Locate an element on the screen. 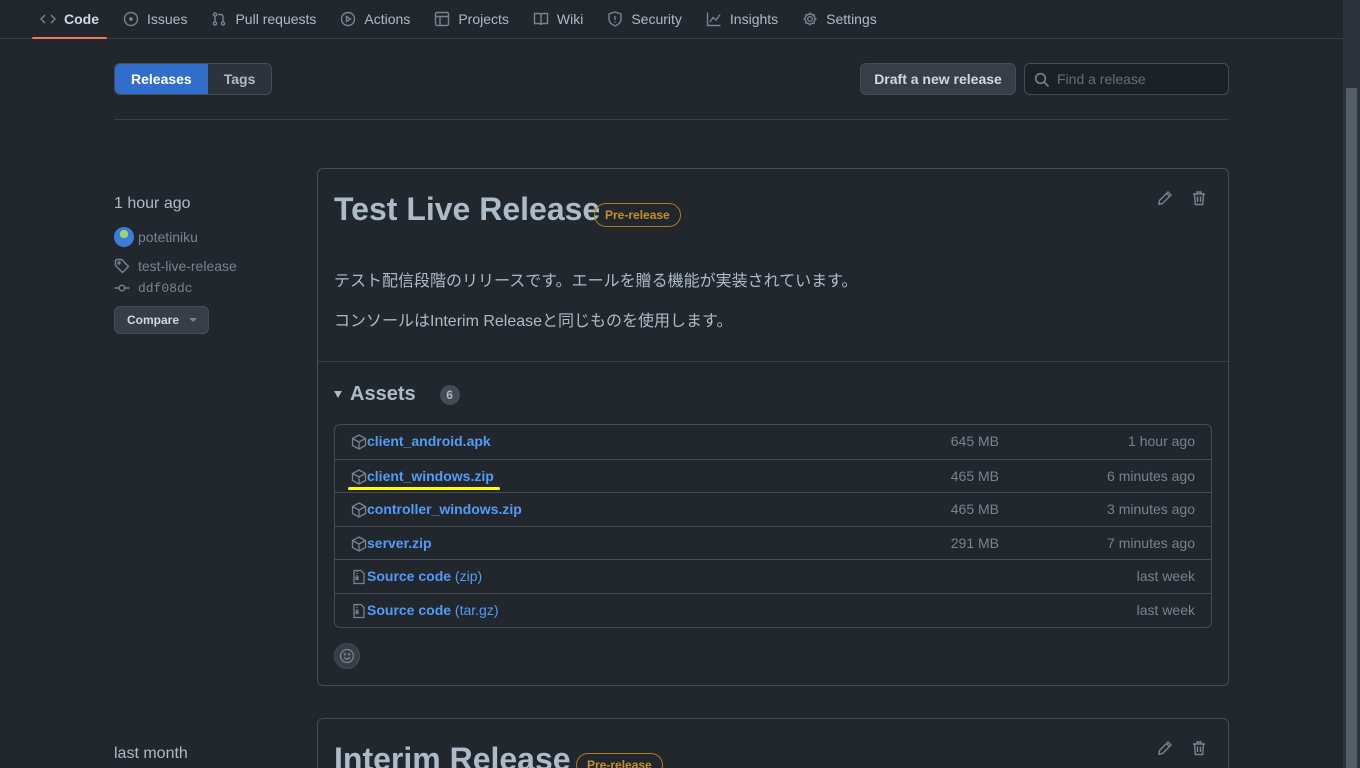 Image resolution: width=1360 pixels, height=768 pixels. tab-projects: Projects is located at coordinates (471, 19).